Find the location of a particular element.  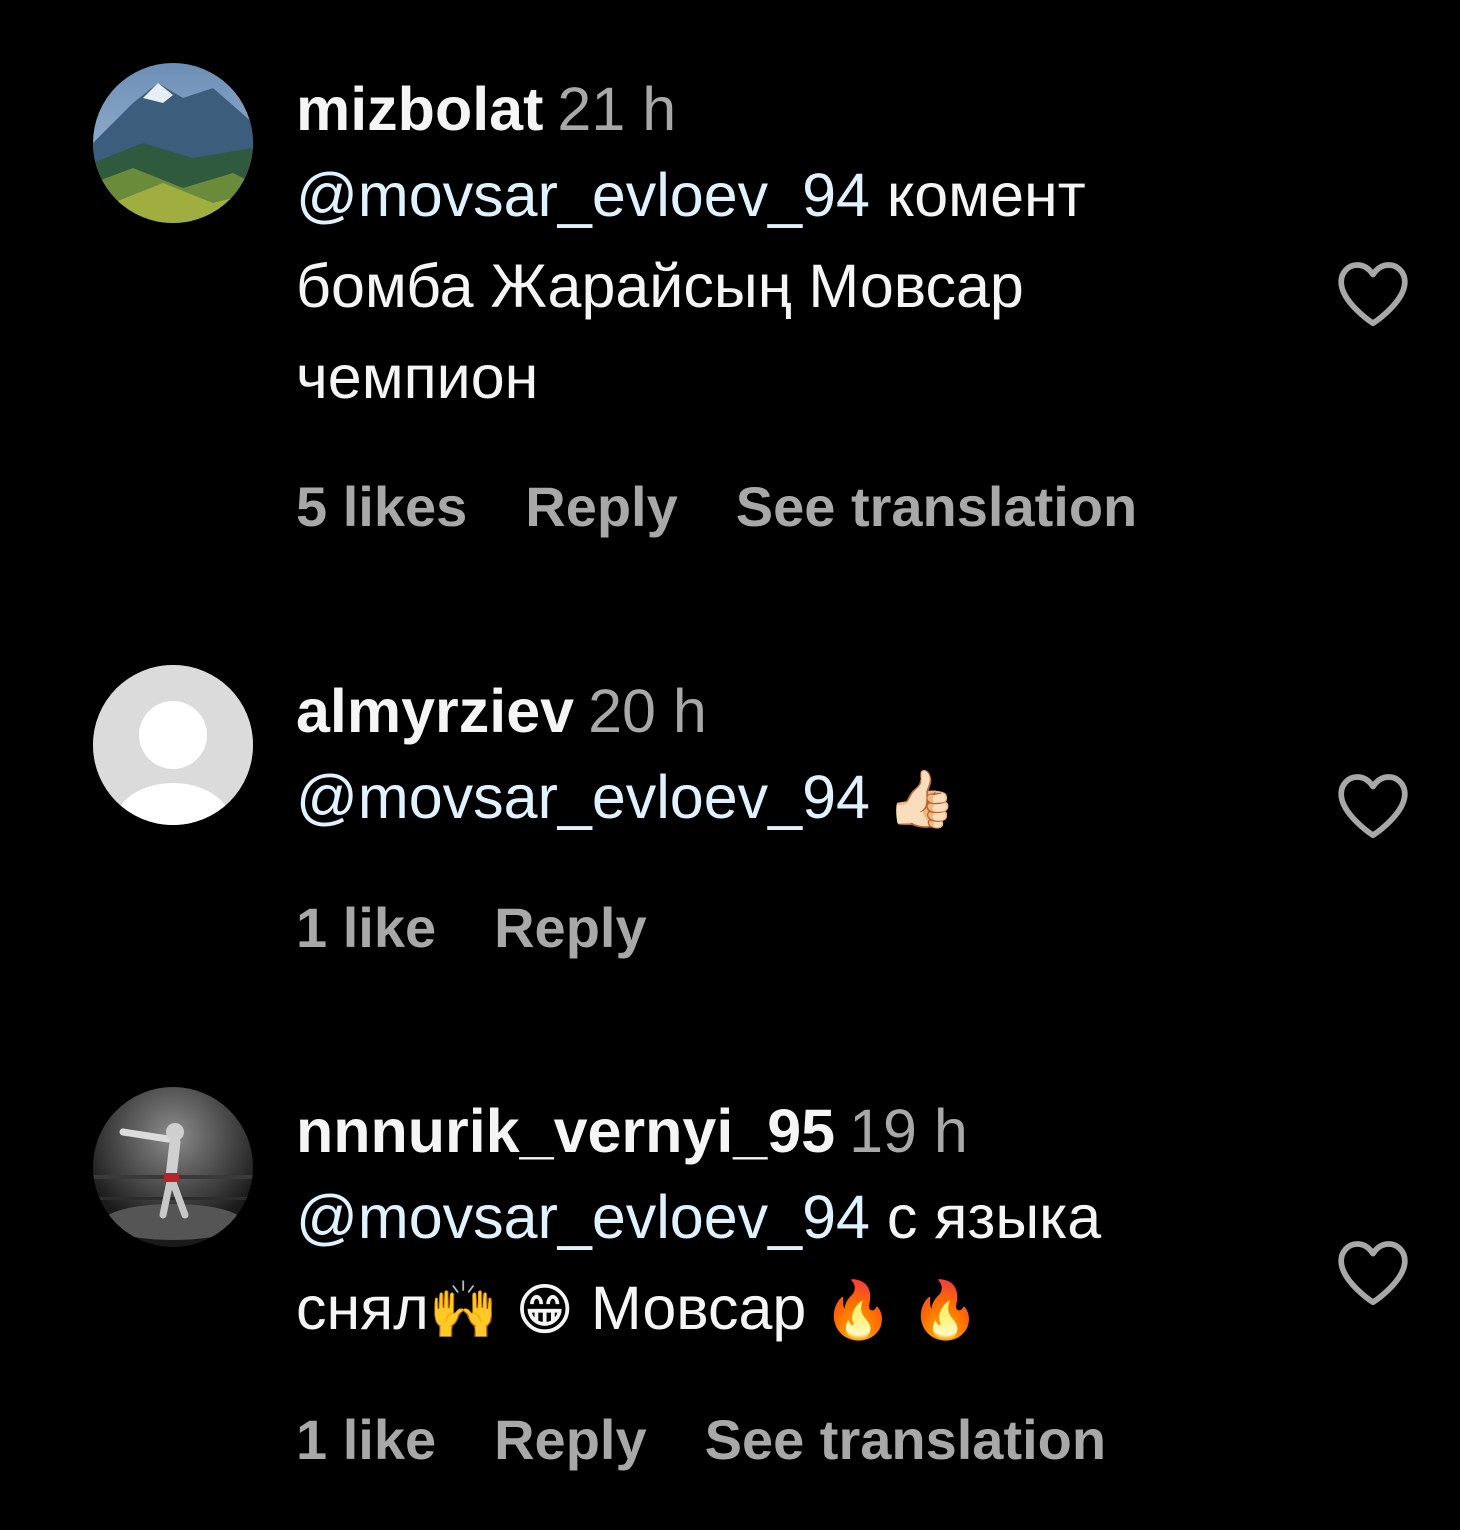

comment-actions: 1 like Reply is located at coordinates (500, 928).